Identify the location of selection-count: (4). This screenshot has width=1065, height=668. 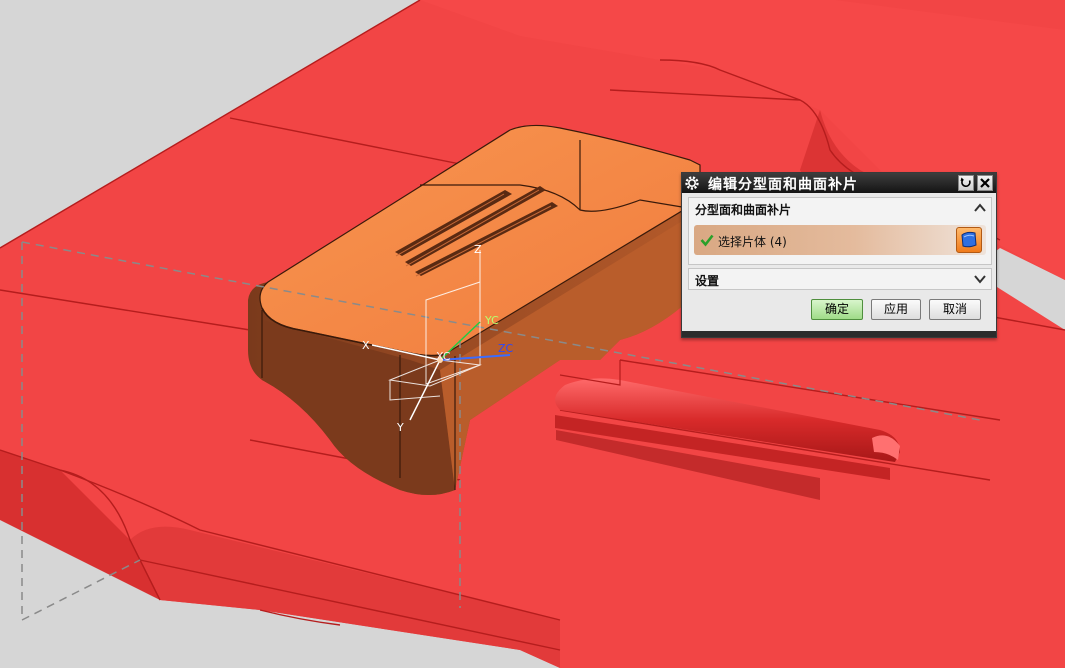
(778, 242).